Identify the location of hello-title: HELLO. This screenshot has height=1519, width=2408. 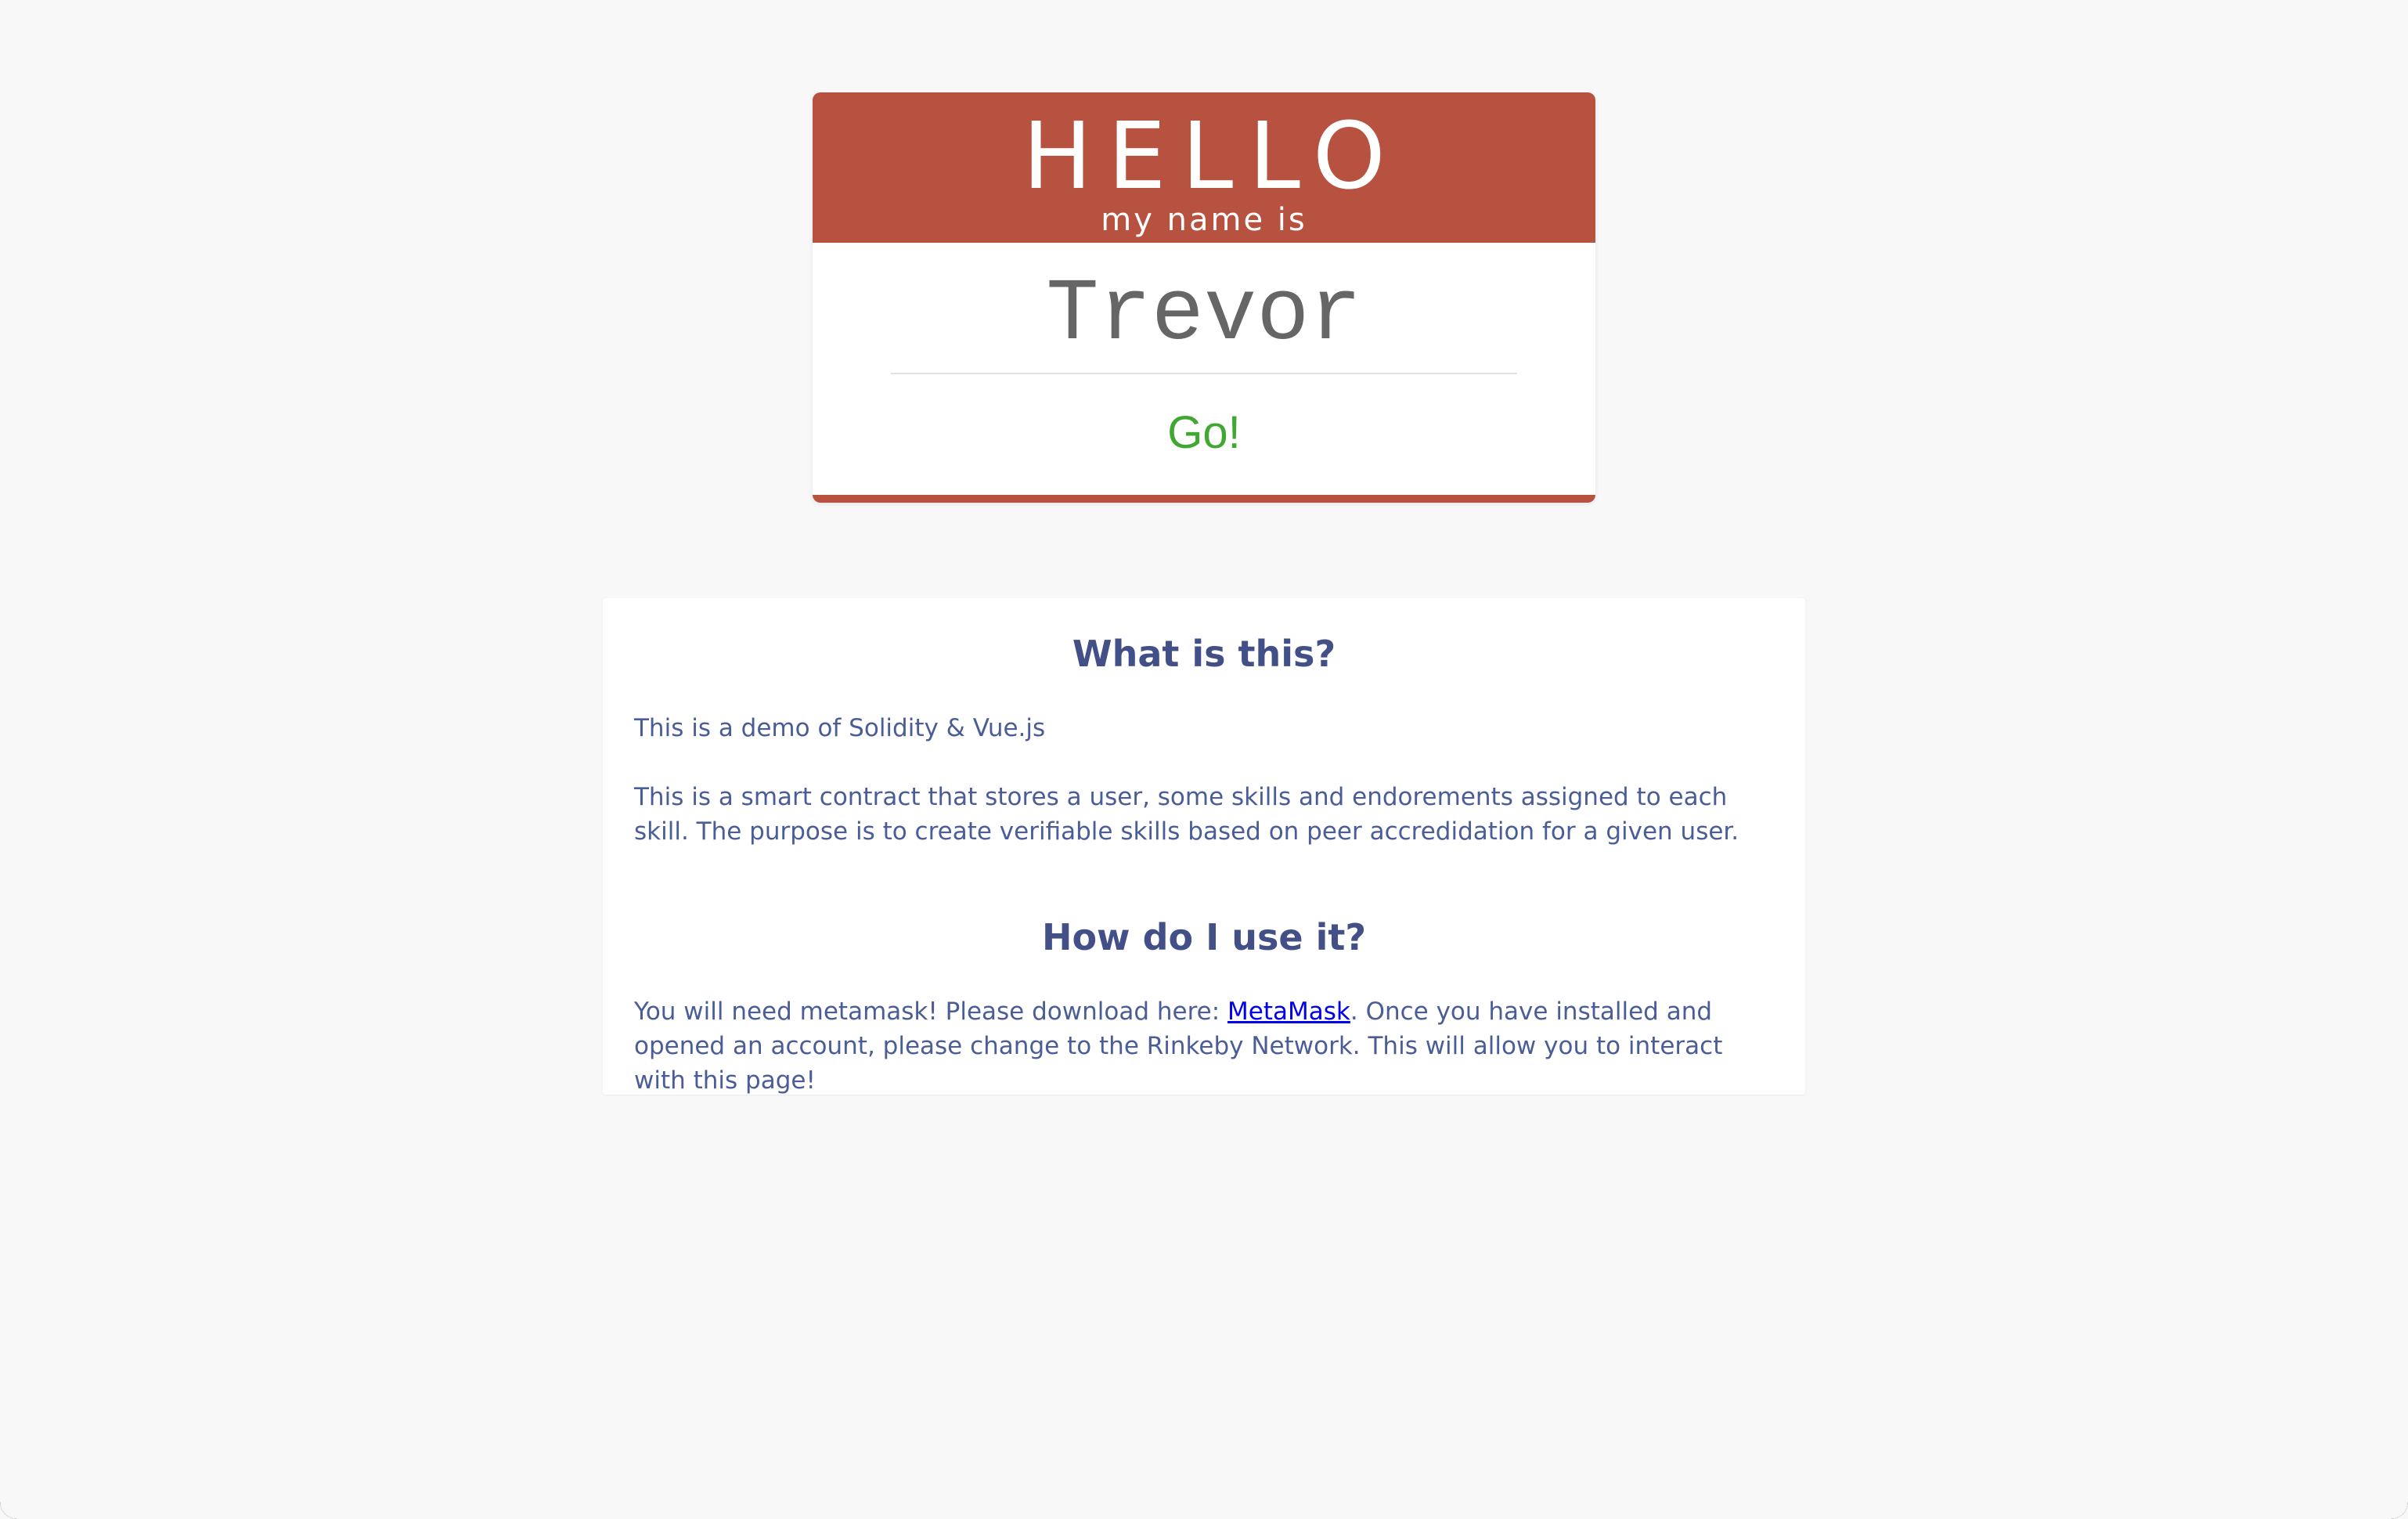
(1211, 156).